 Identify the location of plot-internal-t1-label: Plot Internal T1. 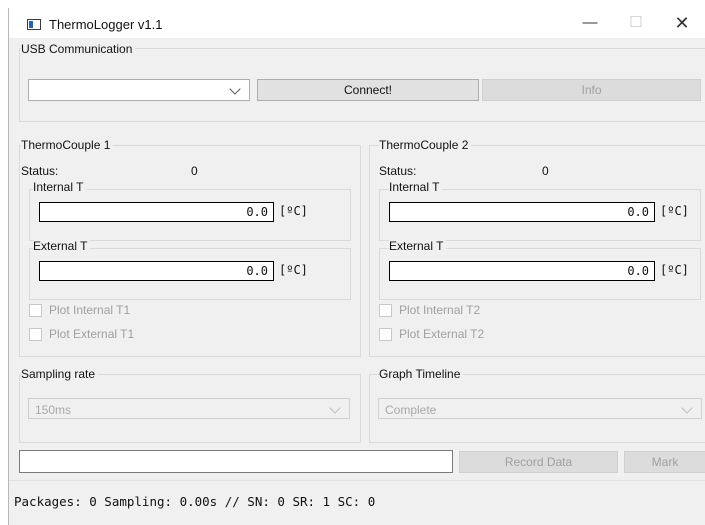
(90, 310).